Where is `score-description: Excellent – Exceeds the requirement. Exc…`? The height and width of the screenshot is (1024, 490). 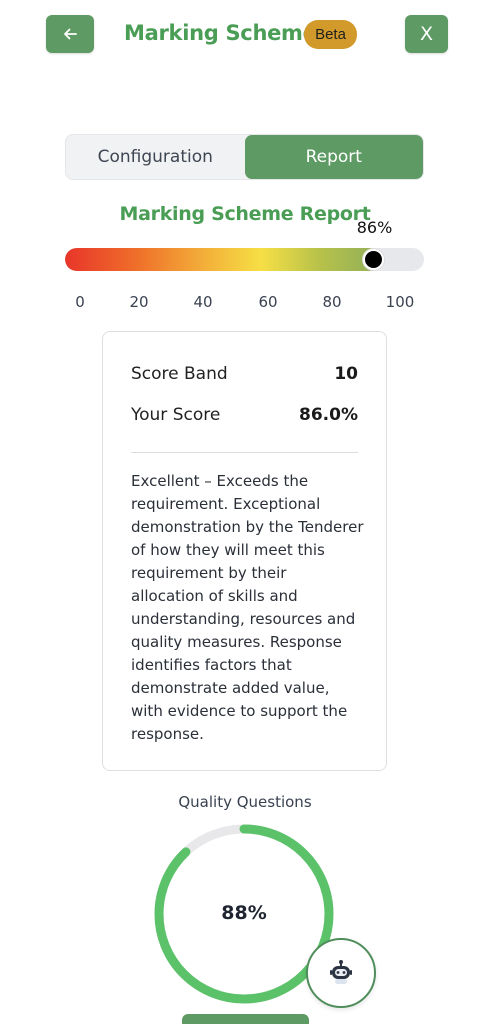
score-description: Excellent – Exceeds the requirement. Exc… is located at coordinates (247, 607).